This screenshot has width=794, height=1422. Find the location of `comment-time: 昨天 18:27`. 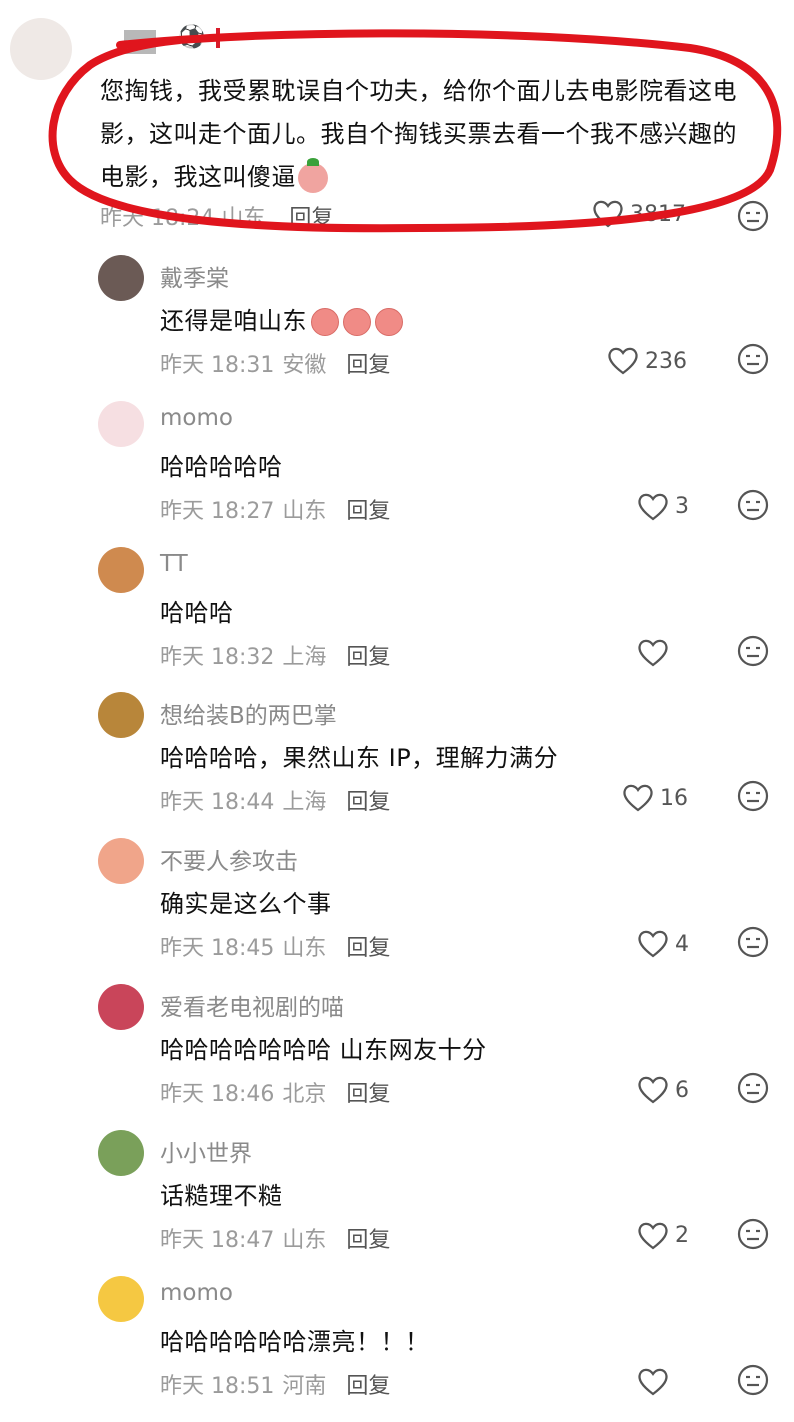

comment-time: 昨天 18:27 is located at coordinates (217, 511).